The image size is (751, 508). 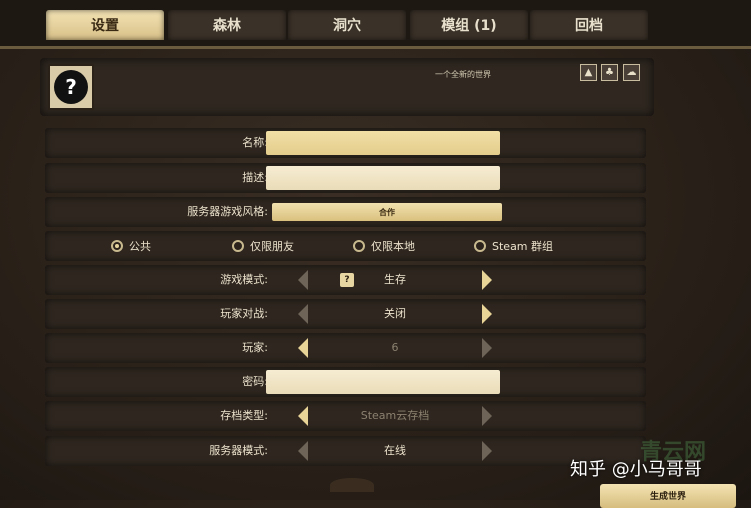 I want to click on style-dropdown: 合作, so click(x=387, y=212).